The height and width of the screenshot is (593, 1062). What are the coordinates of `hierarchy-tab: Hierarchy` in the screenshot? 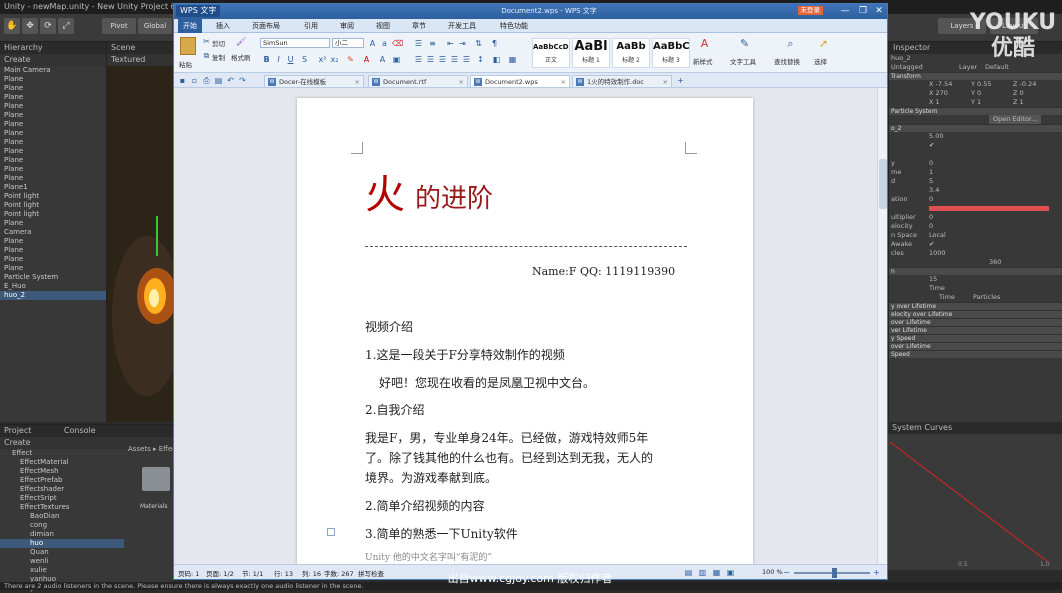 It's located at (53, 48).